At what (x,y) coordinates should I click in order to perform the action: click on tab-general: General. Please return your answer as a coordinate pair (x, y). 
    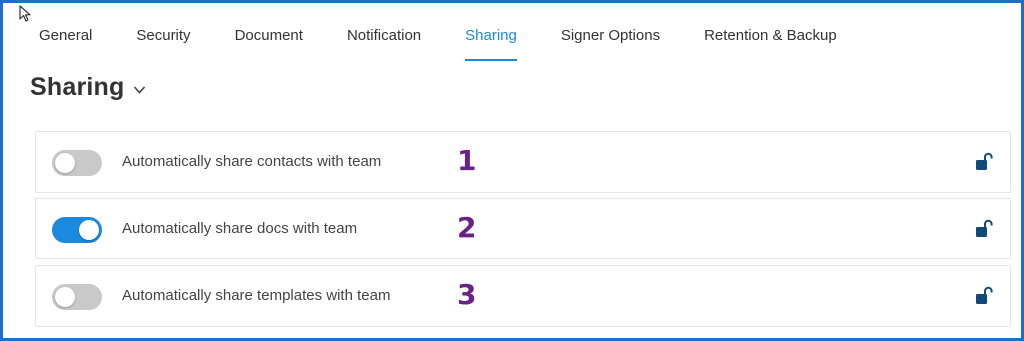
    Looking at the image, I should click on (65, 43).